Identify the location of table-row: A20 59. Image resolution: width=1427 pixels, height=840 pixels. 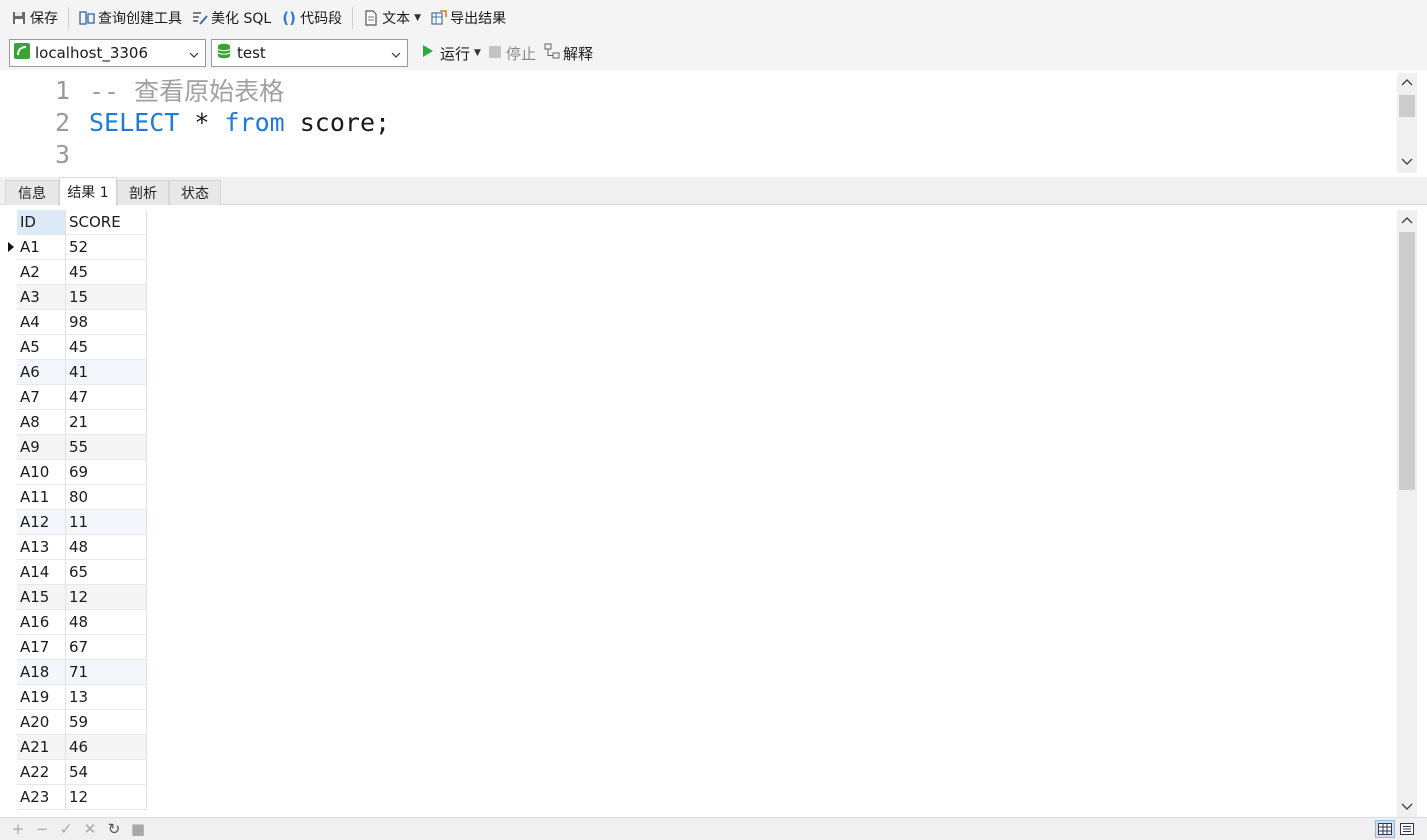
(82, 722).